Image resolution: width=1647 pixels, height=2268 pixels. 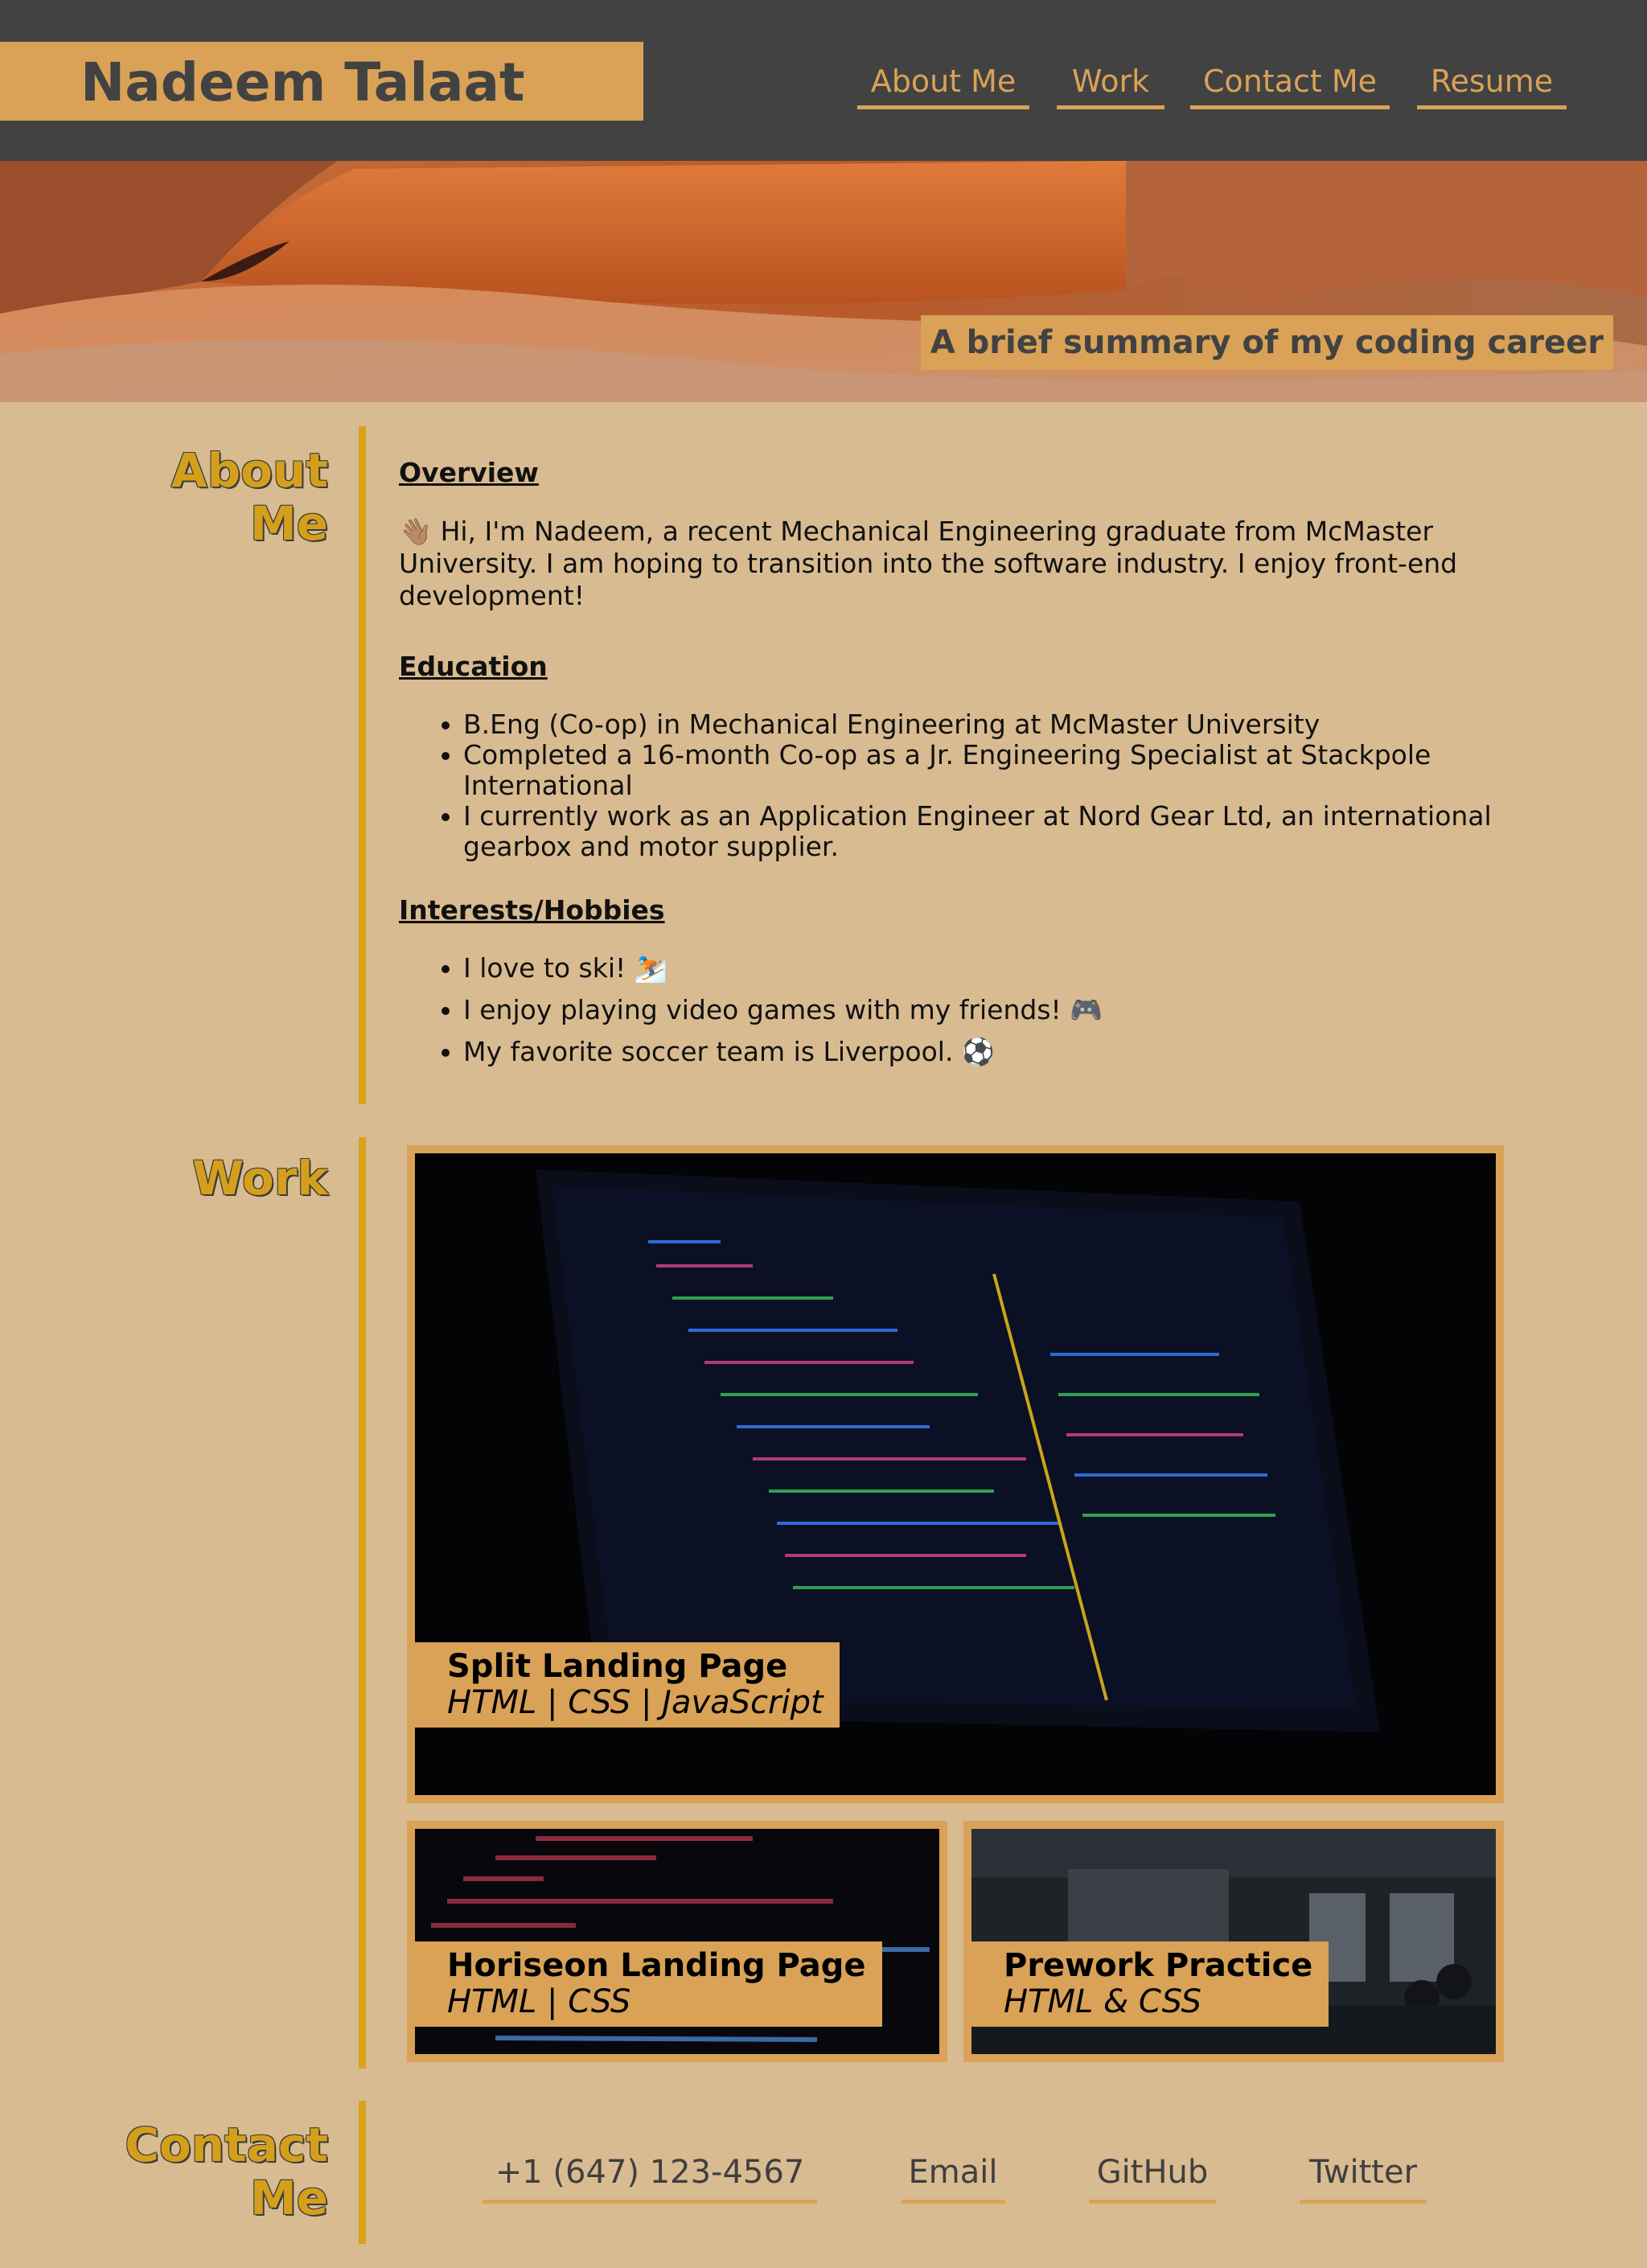 I want to click on contact-twitter-link: Twitter, so click(x=1363, y=2176).